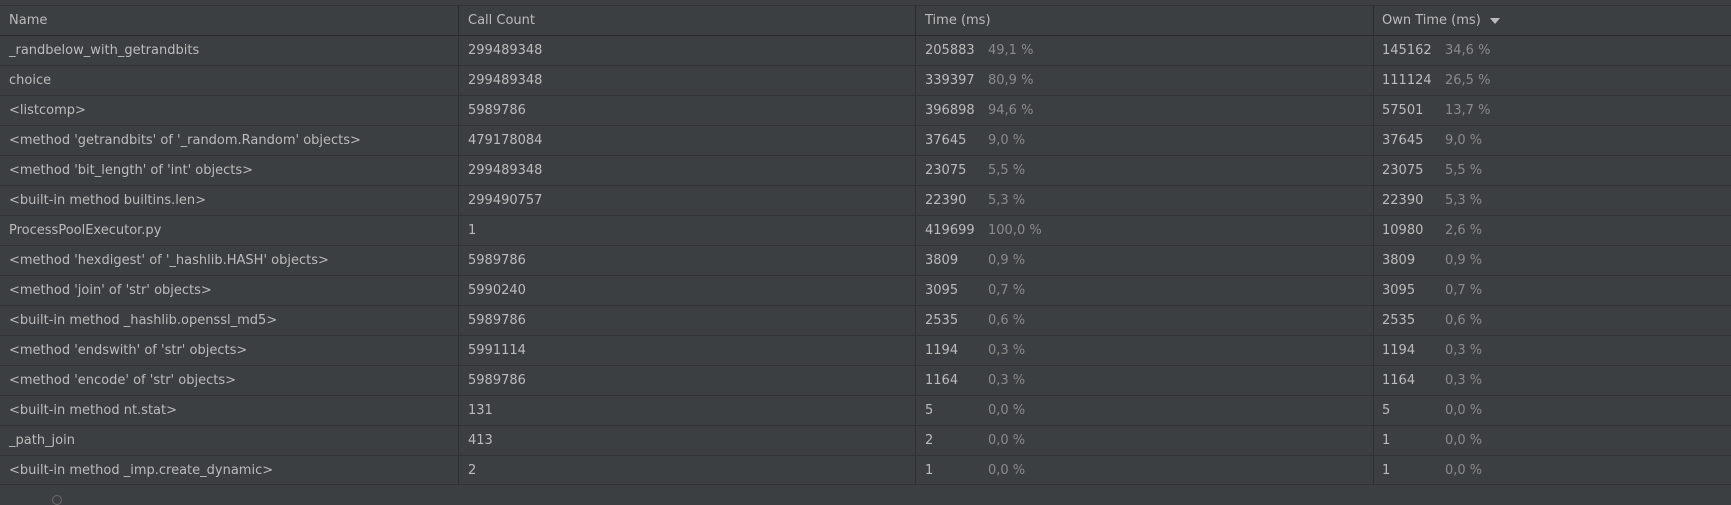 Image resolution: width=1731 pixels, height=505 pixels. Describe the element at coordinates (1007, 290) in the screenshot. I see `time-percent: 0,7 %` at that location.